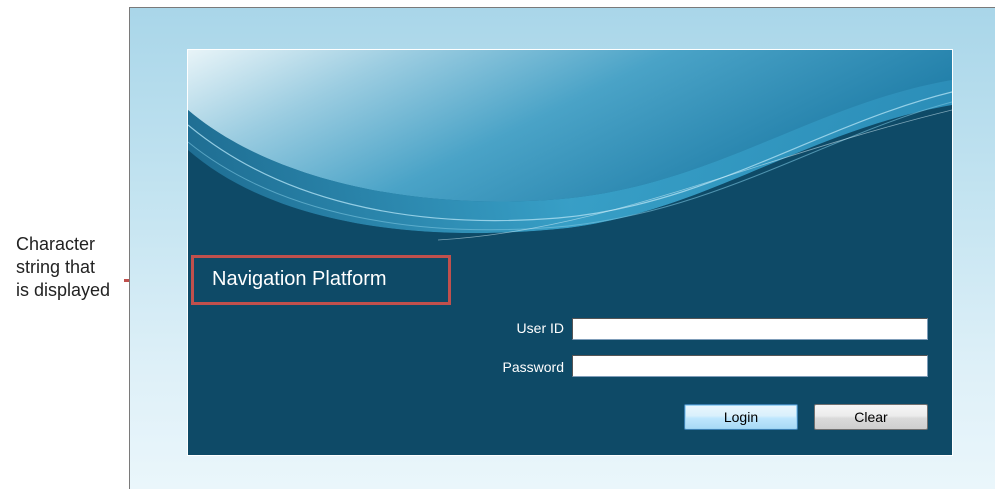 This screenshot has width=996, height=489. Describe the element at coordinates (533, 367) in the screenshot. I see `password-label: Password` at that location.